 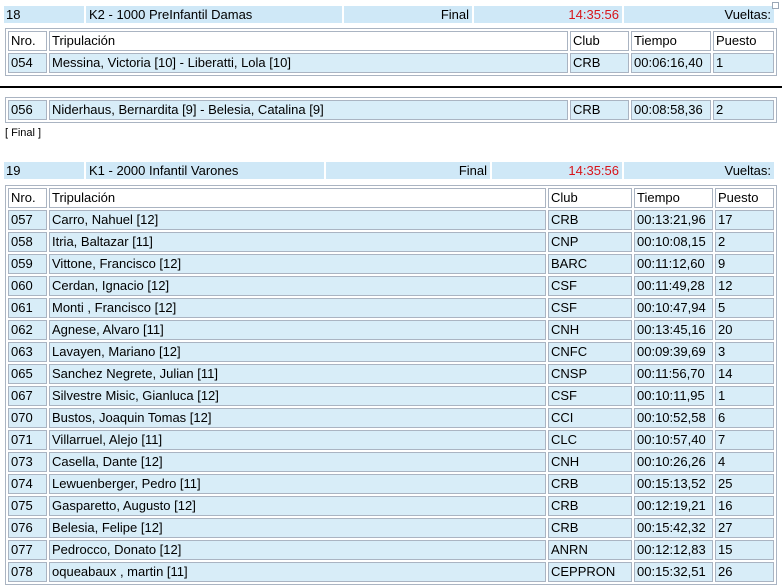 I want to click on table-row: 076 Belesia, Felipe [12] CRB 00:15:42,32 27, so click(x=391, y=528).